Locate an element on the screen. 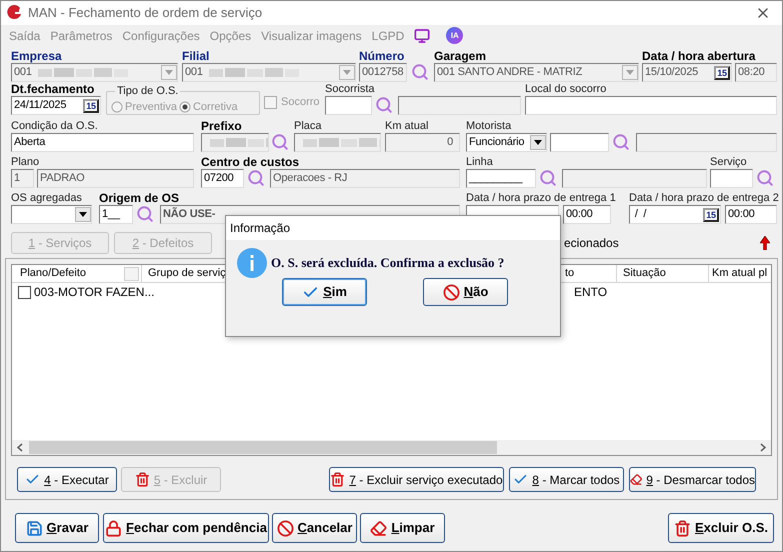 Image resolution: width=783 pixels, height=552 pixels. group-label: Tipo de O.S. is located at coordinates (148, 91).